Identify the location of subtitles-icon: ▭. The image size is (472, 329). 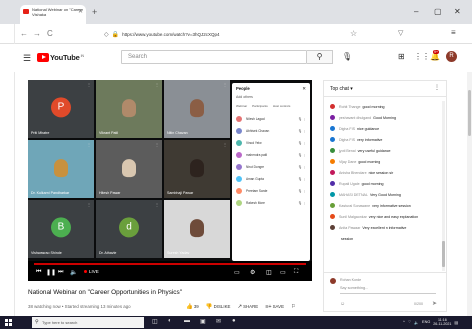
(237, 272).